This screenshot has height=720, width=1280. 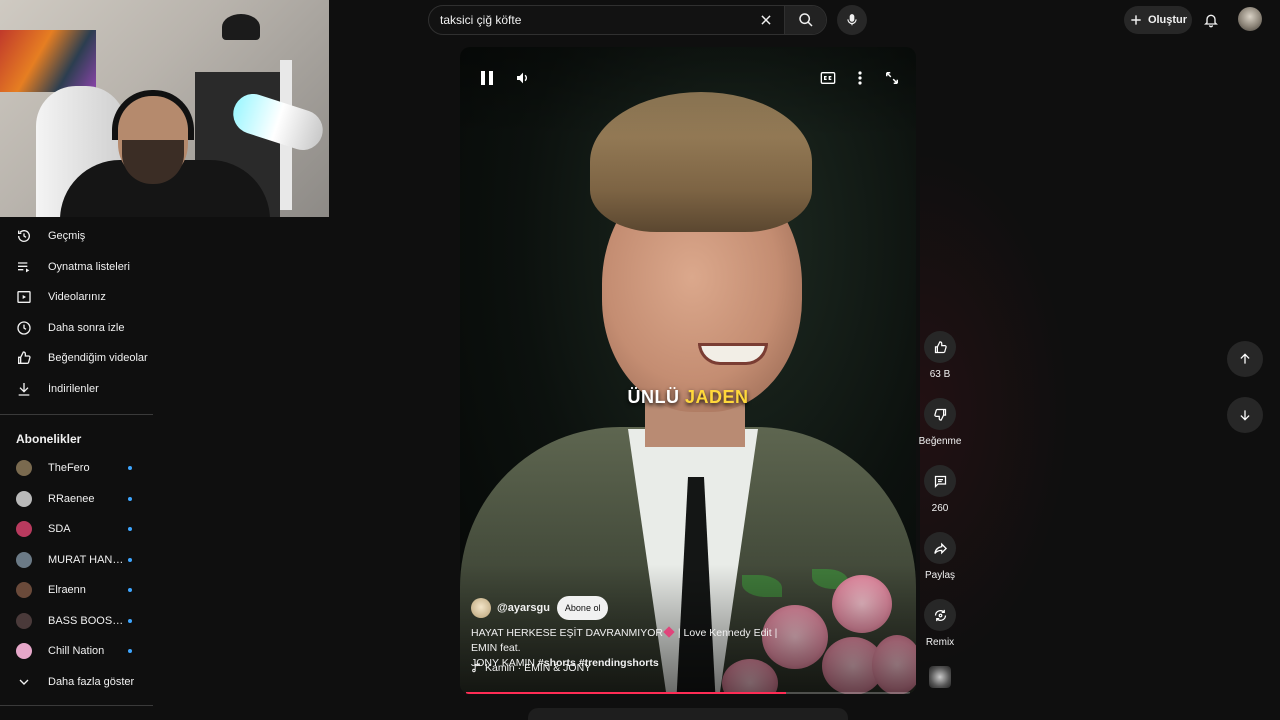 I want to click on heart-icon, so click(x=669, y=632).